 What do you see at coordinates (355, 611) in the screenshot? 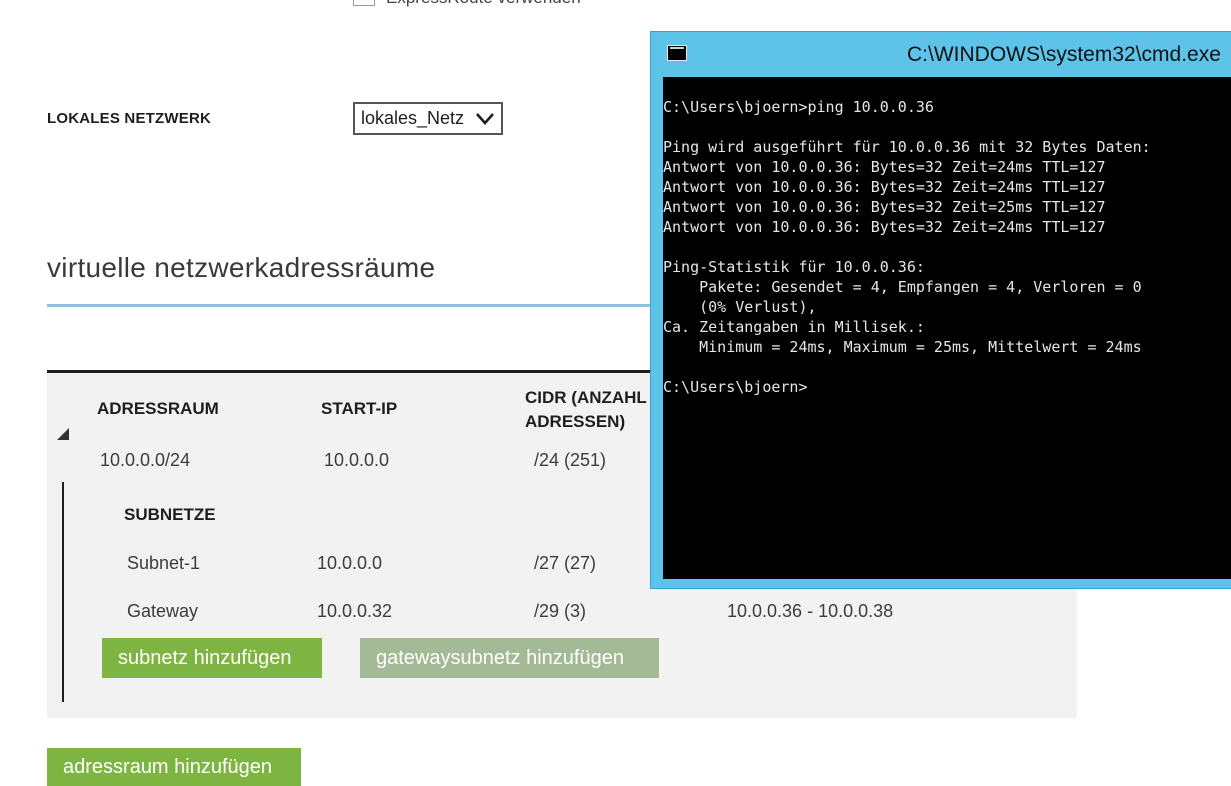
I see `gateway-subnet-start-ip: 10.0.0.32` at bounding box center [355, 611].